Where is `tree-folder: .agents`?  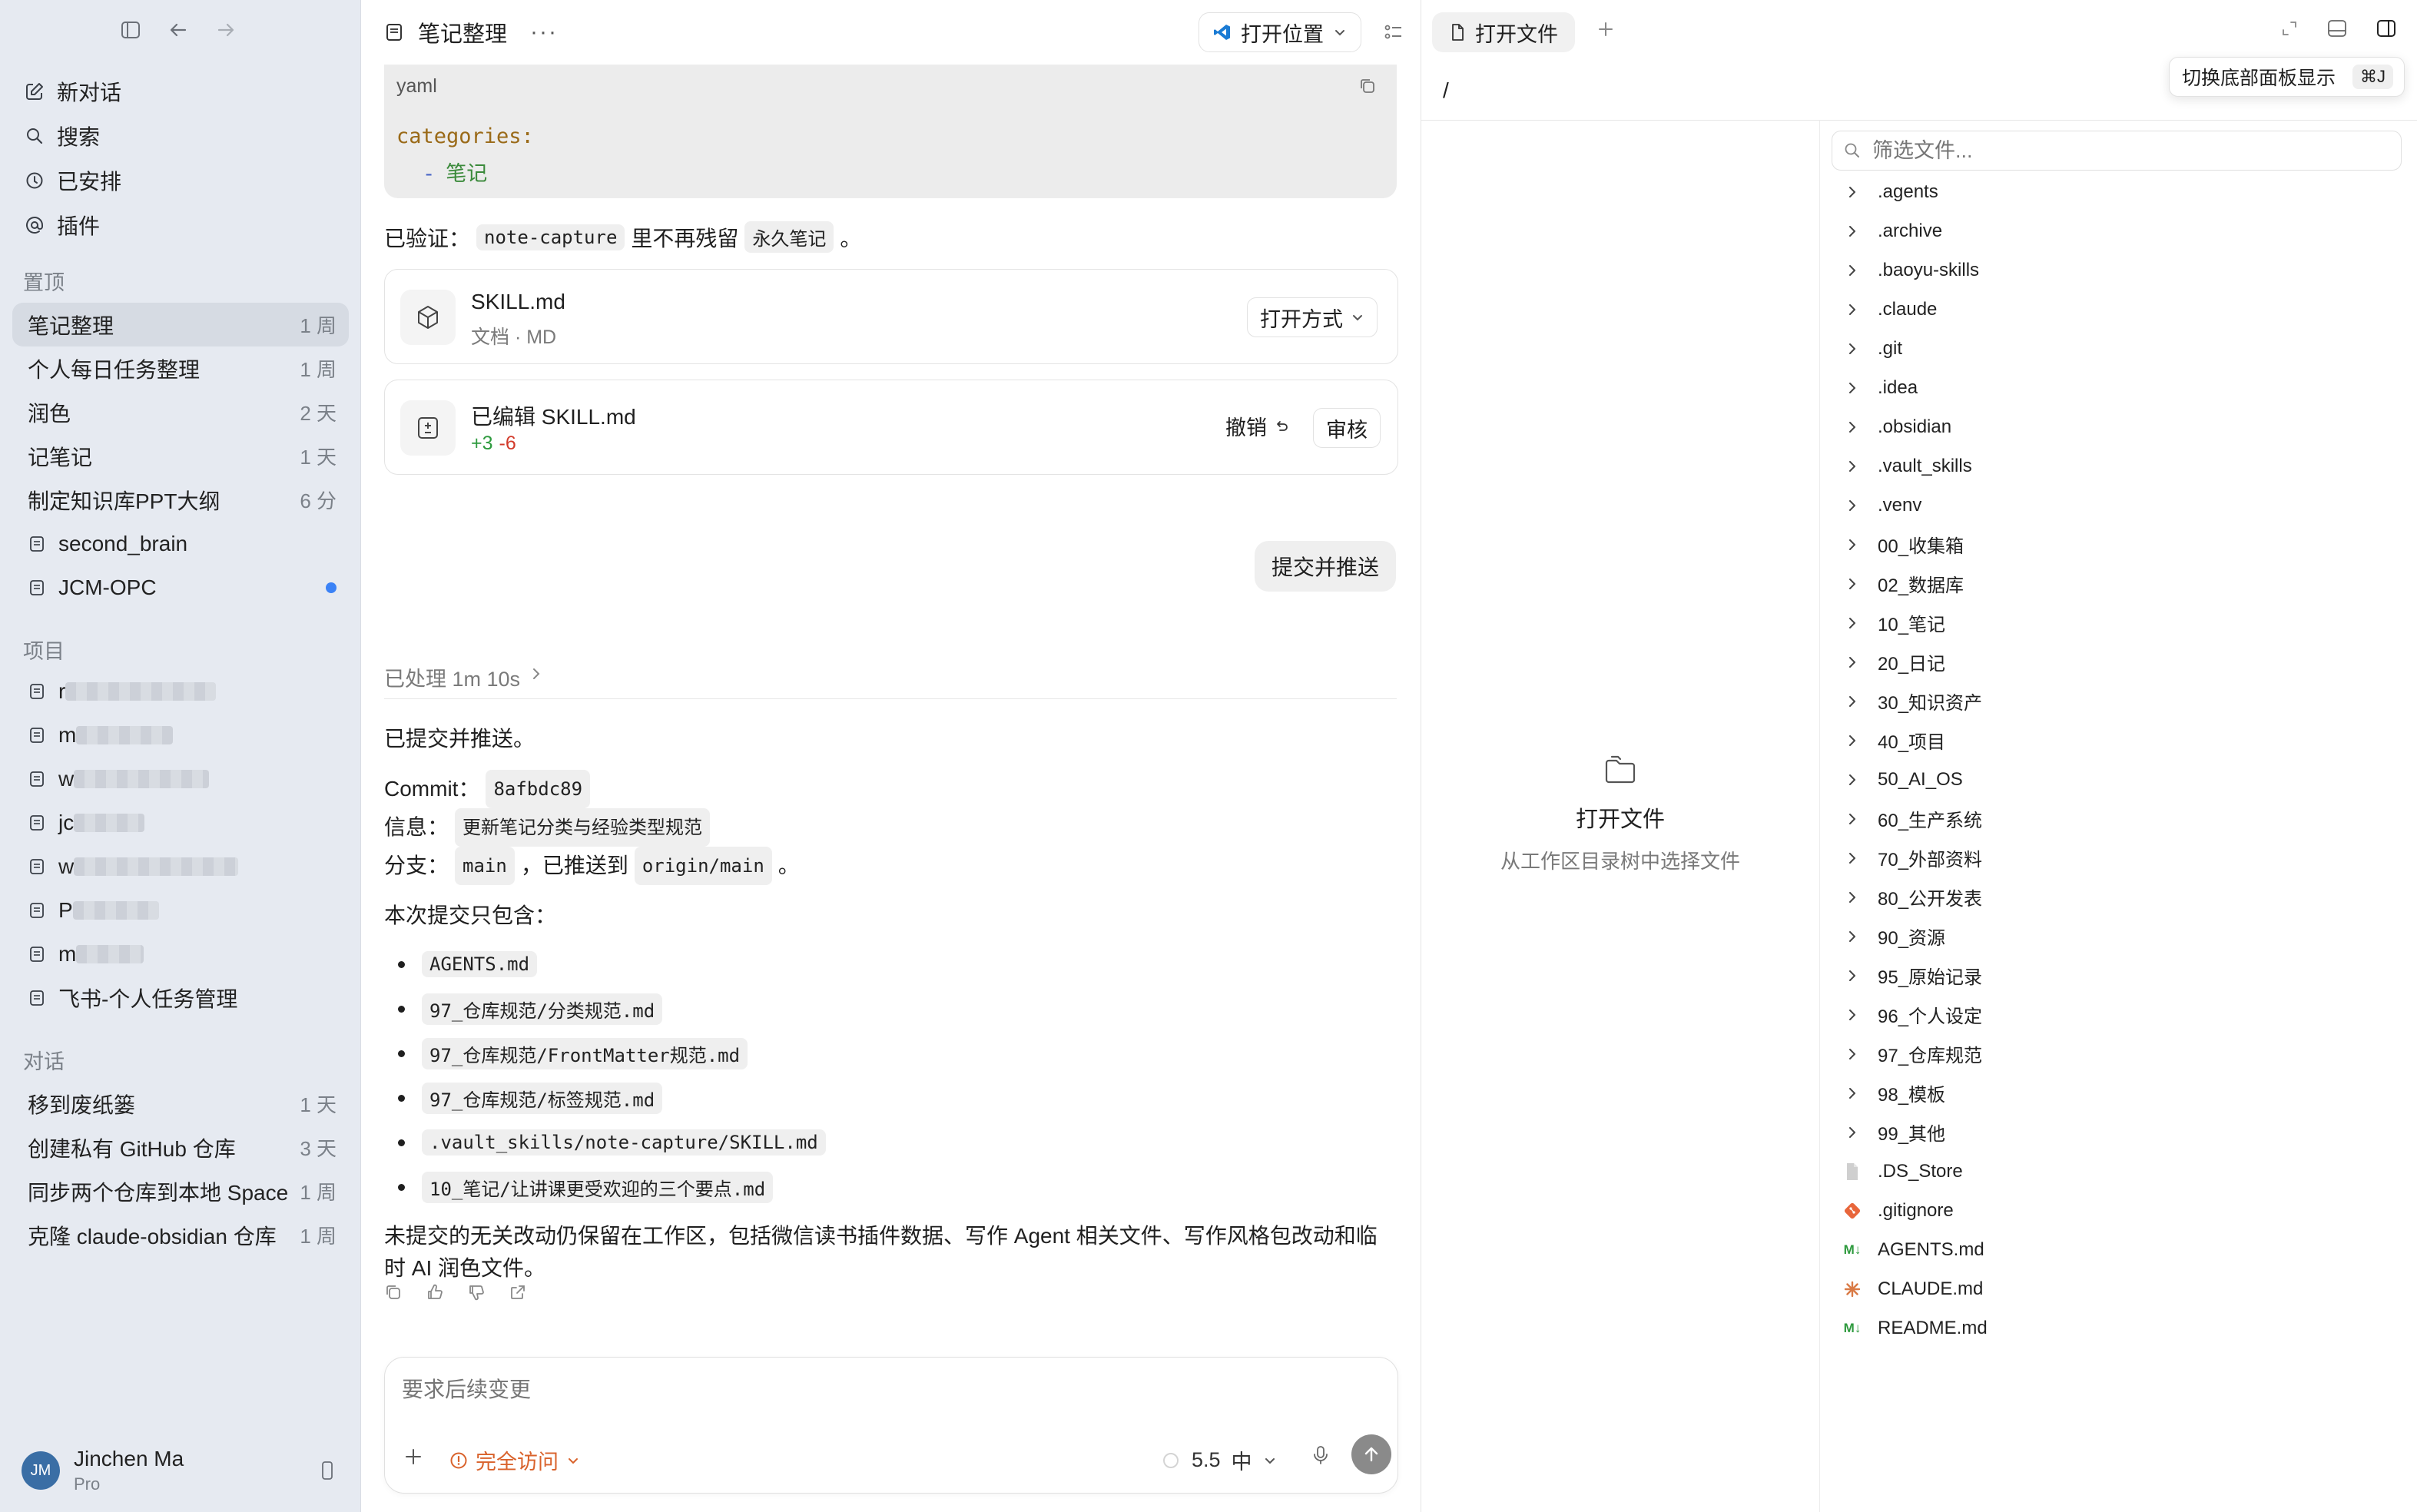 tree-folder: .agents is located at coordinates (2118, 191).